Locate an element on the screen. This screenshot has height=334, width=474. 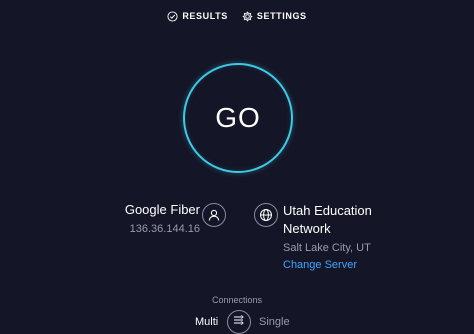
connections-icon is located at coordinates (239, 322).